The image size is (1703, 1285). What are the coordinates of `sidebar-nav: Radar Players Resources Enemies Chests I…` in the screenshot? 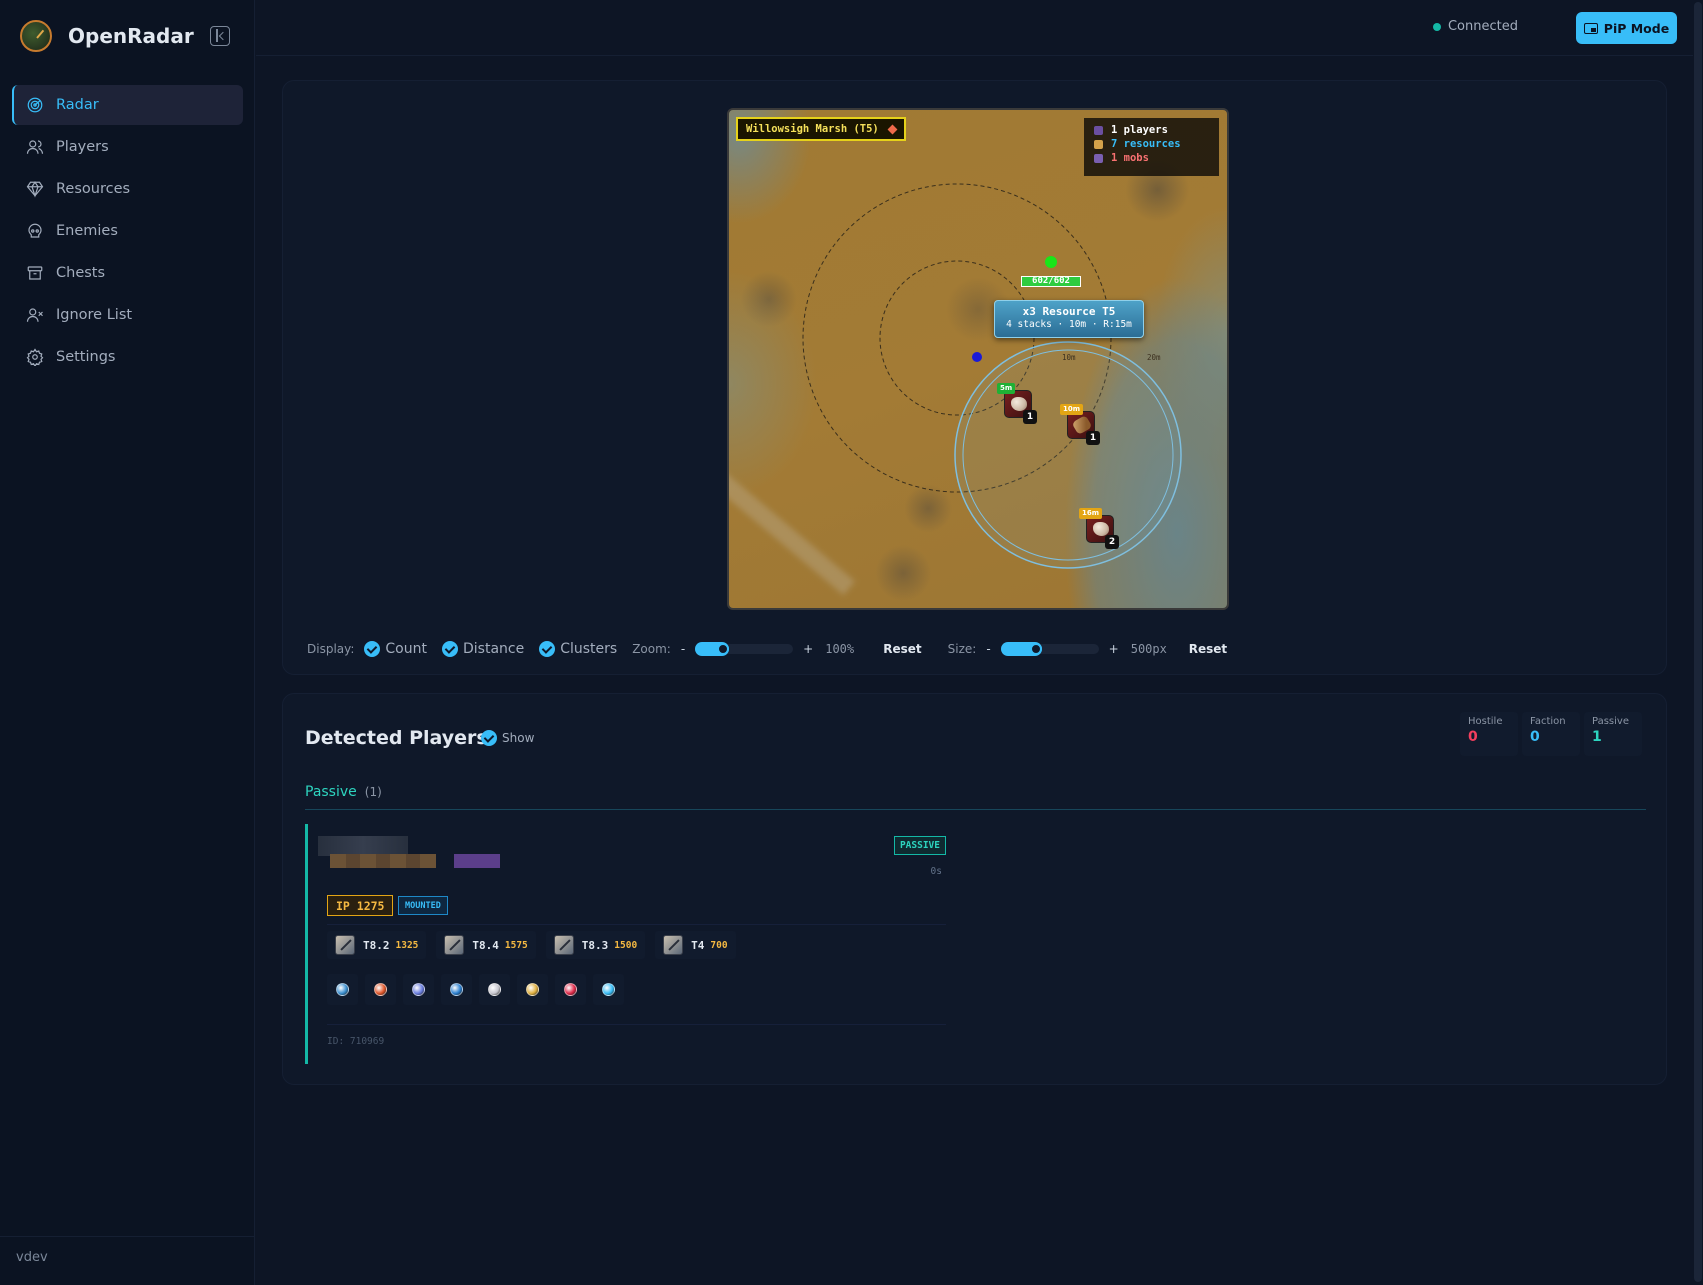 It's located at (127, 232).